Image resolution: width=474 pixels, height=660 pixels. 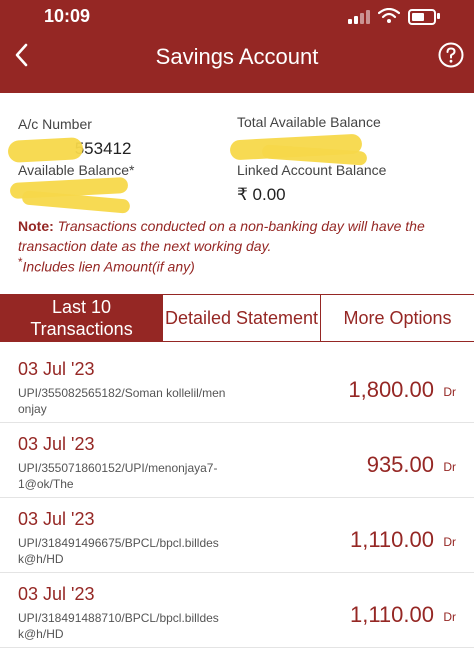 I want to click on status-icons, so click(x=403, y=17).